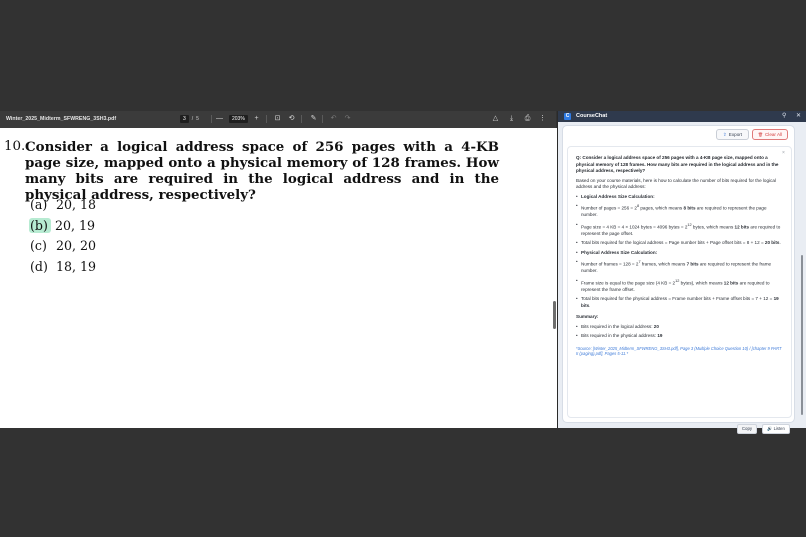 The image size is (806, 537). Describe the element at coordinates (724, 134) in the screenshot. I see `export-icon: ⇪` at that location.